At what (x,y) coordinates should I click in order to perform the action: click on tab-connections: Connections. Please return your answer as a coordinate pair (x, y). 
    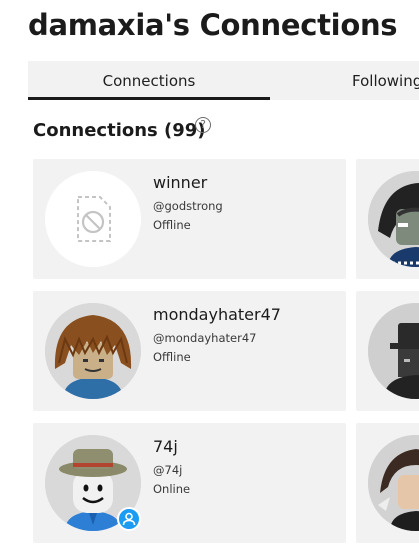
    Looking at the image, I should click on (149, 80).